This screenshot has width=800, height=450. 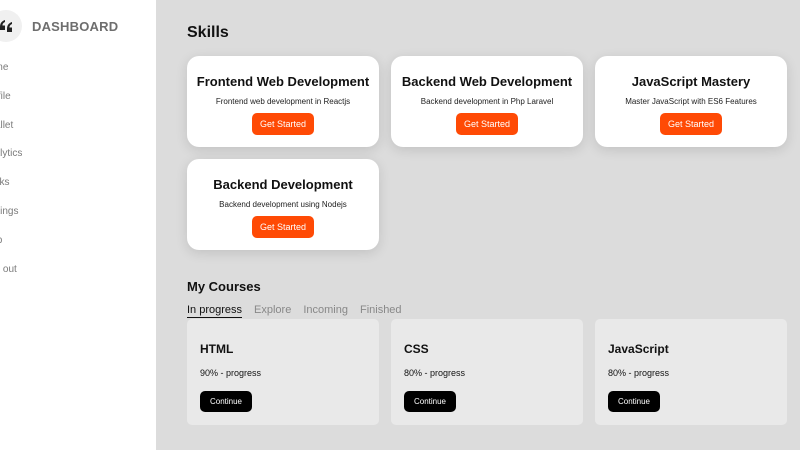 I want to click on sidebar-item-wallet: Vallet, so click(x=11, y=133).